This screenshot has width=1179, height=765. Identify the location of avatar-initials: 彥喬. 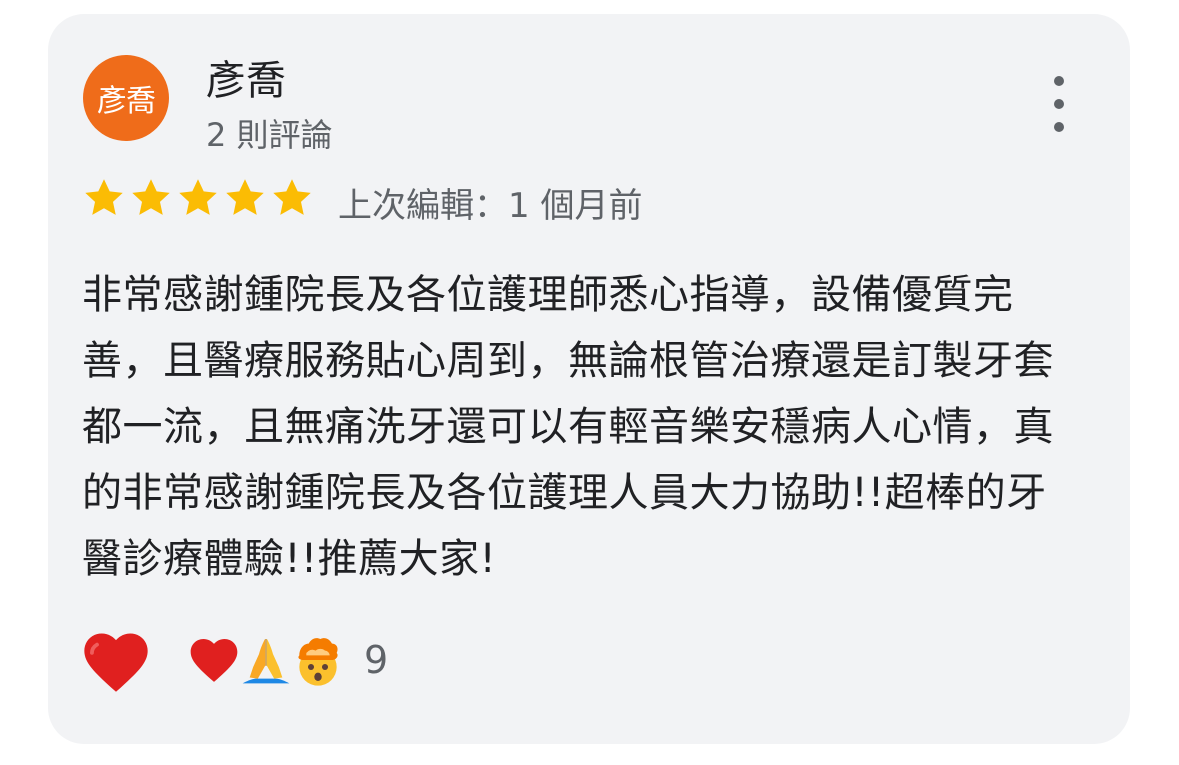
(126, 101).